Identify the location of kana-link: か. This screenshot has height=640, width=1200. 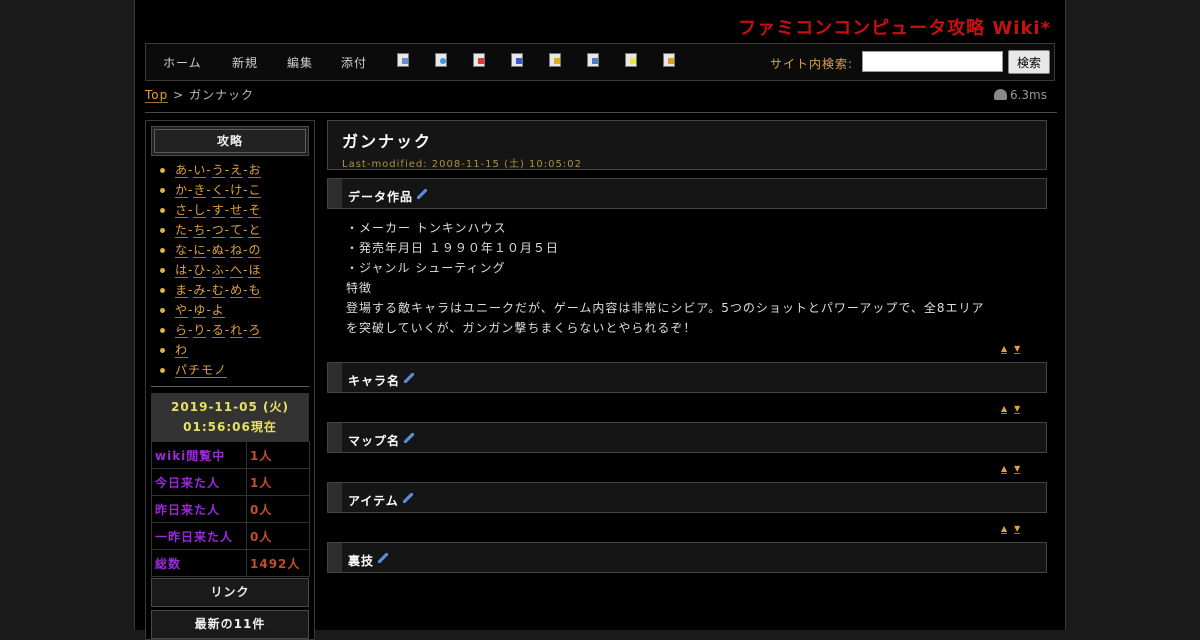
(182, 190).